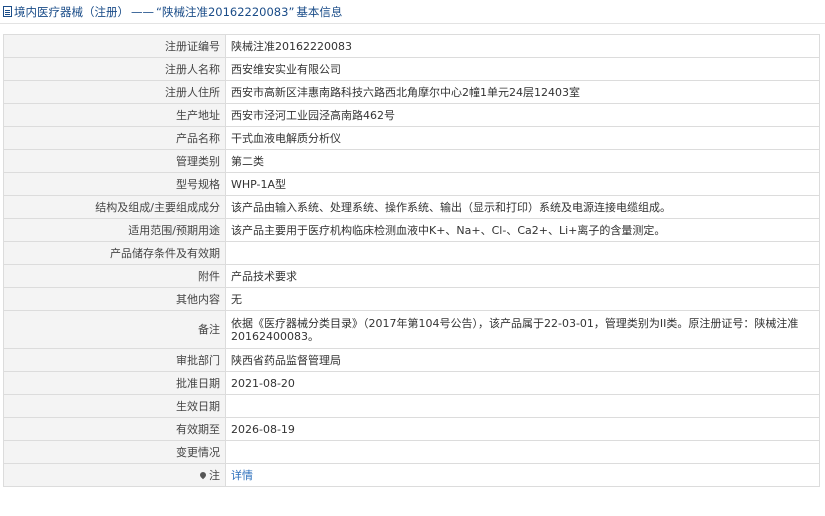 The image size is (825, 516). I want to click on table-row: 变更情况, so click(411, 452).